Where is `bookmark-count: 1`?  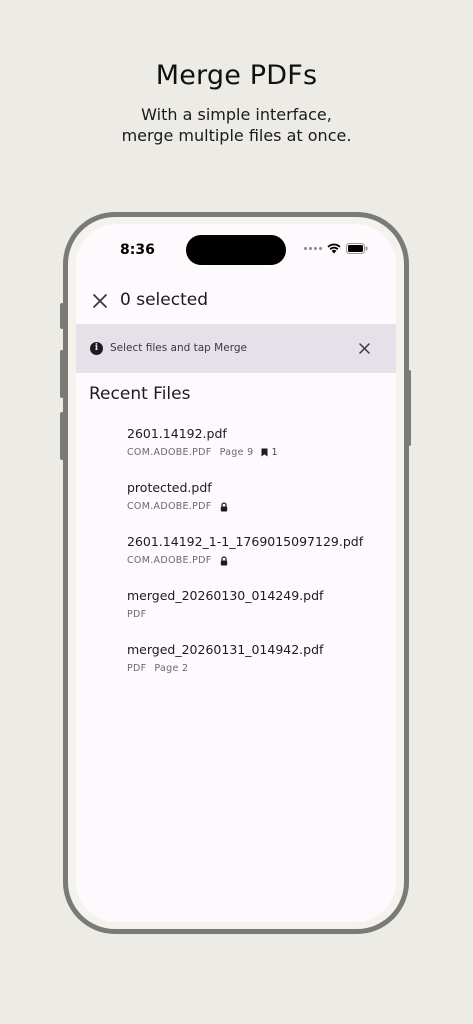 bookmark-count: 1 is located at coordinates (269, 452).